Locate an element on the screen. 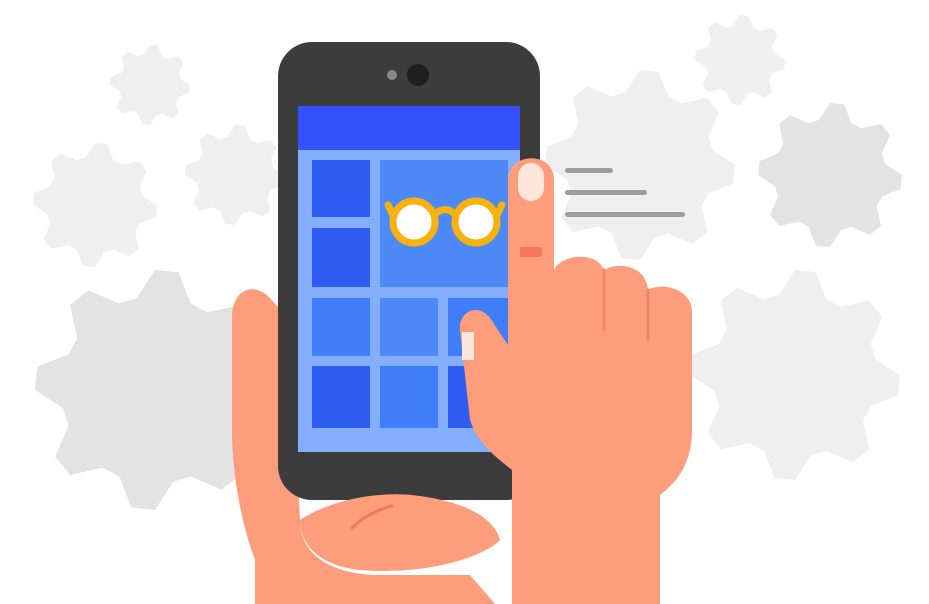 The image size is (929, 604). left-thumb-shape is located at coordinates (400, 532).